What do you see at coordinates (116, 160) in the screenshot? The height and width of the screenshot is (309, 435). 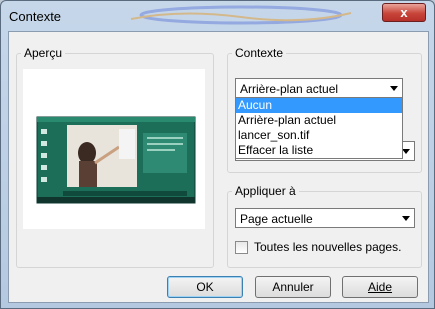 I see `preview-thumbnail` at bounding box center [116, 160].